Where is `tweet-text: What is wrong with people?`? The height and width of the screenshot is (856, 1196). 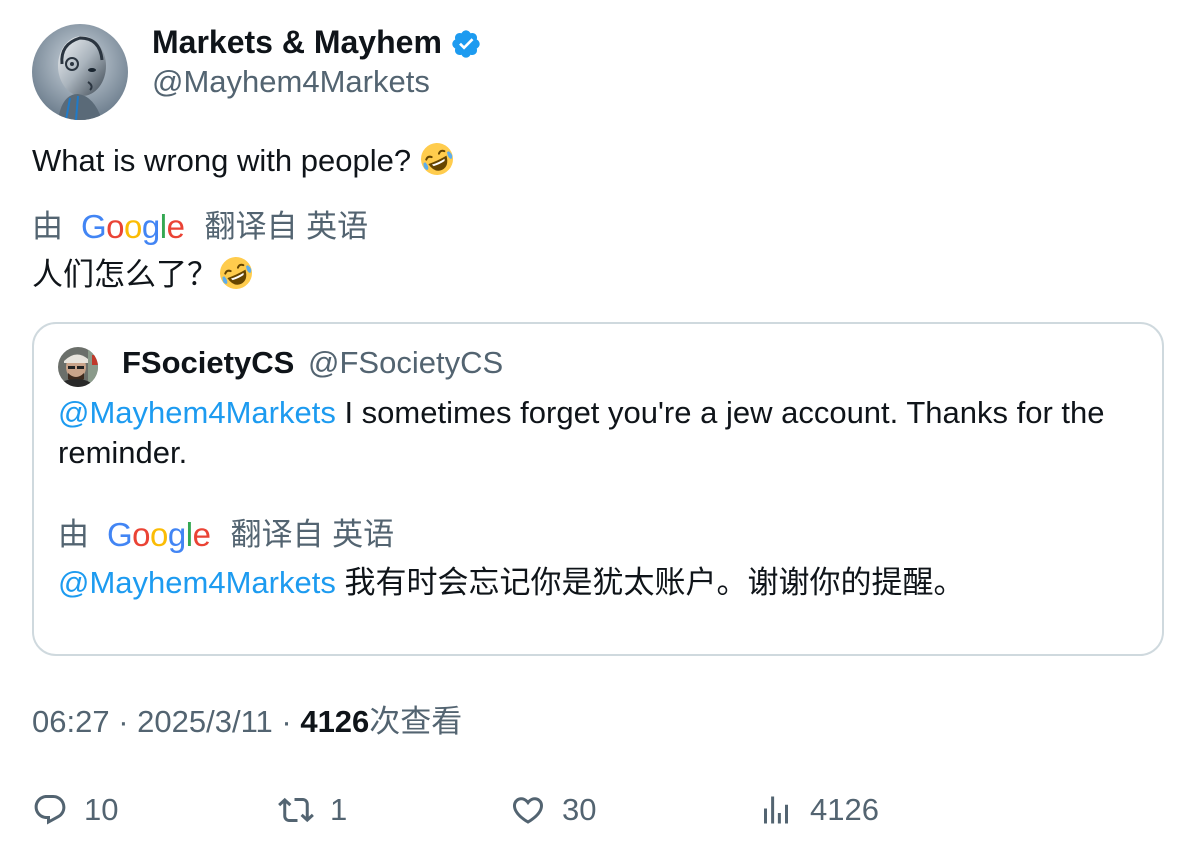 tweet-text: What is wrong with people? is located at coordinates (243, 161).